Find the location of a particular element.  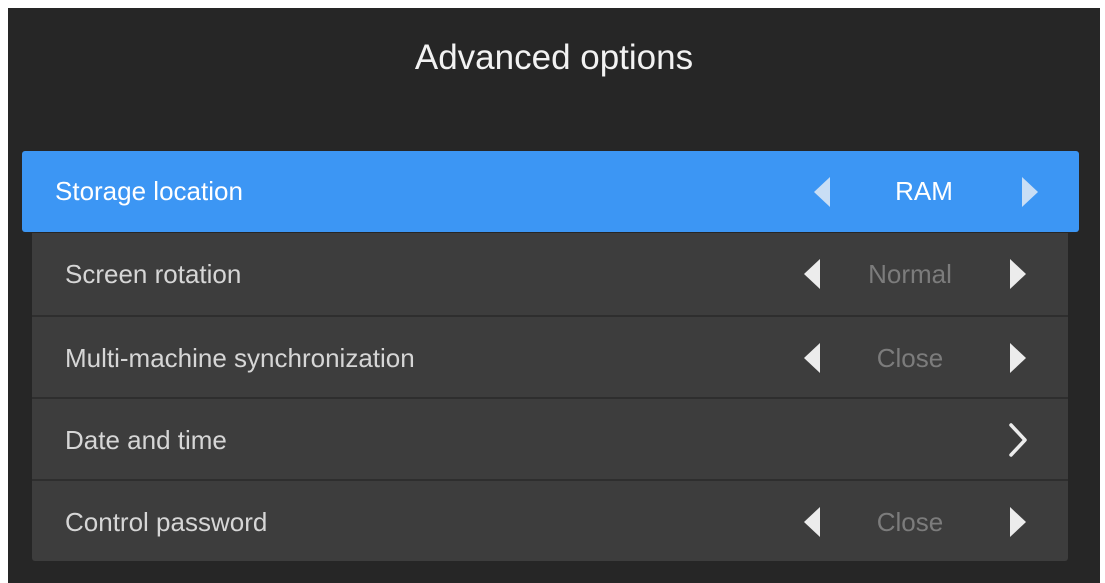

option-label: Date and time is located at coordinates (146, 440).